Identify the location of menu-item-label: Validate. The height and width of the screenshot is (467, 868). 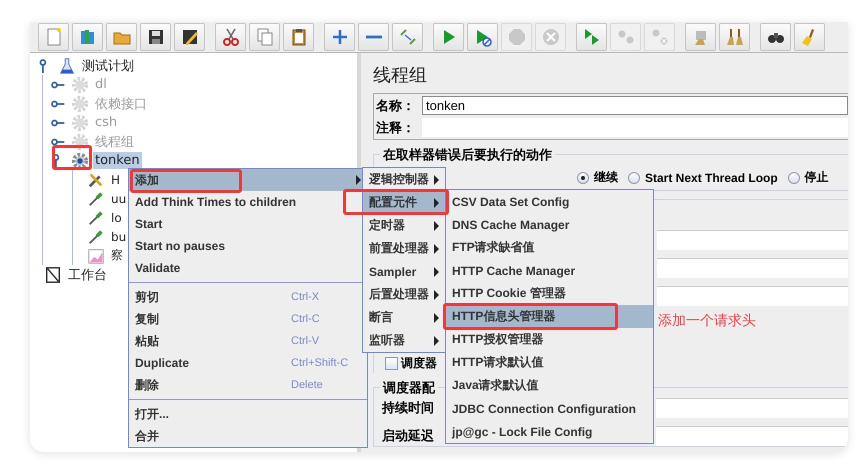
(158, 268).